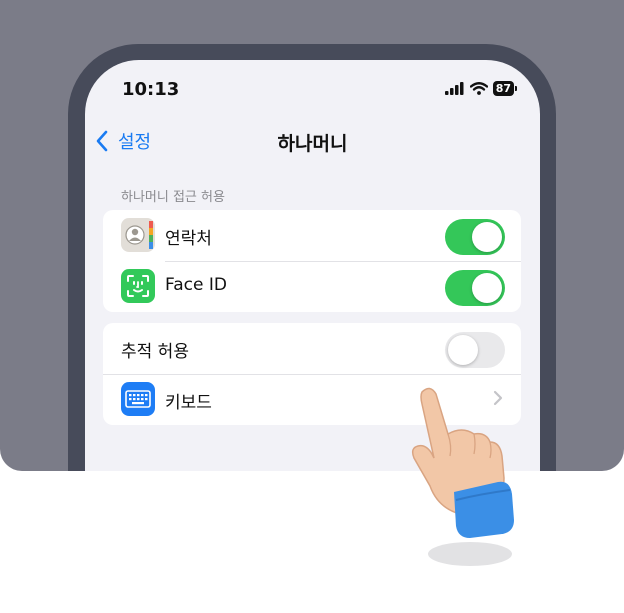 This screenshot has width=624, height=613. What do you see at coordinates (478, 88) in the screenshot?
I see `wifi-icon` at bounding box center [478, 88].